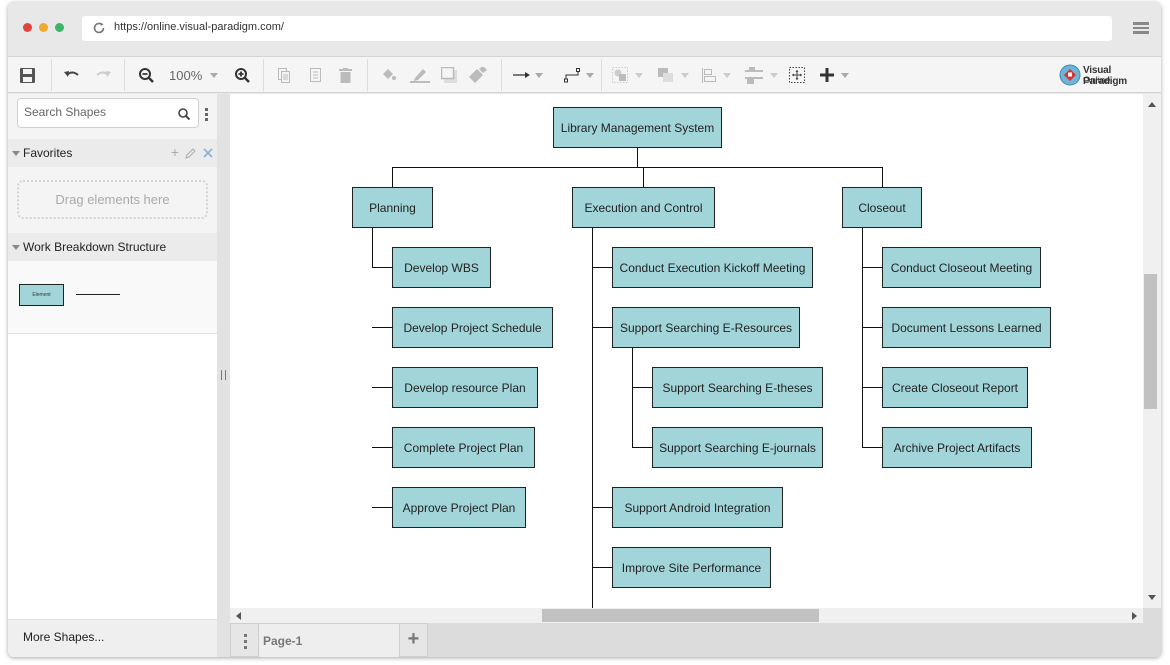 The height and width of the screenshot is (665, 1170). I want to click on page-menu-button, so click(244, 640).